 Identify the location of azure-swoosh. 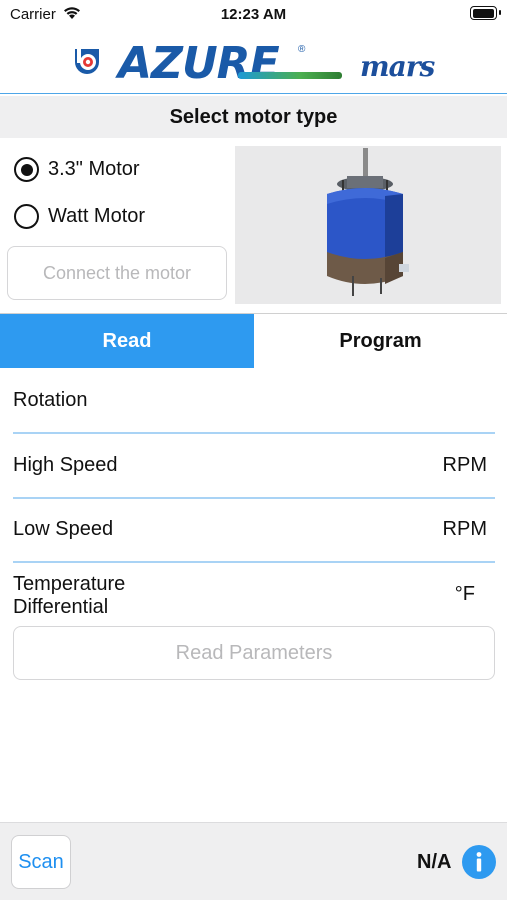
(290, 75).